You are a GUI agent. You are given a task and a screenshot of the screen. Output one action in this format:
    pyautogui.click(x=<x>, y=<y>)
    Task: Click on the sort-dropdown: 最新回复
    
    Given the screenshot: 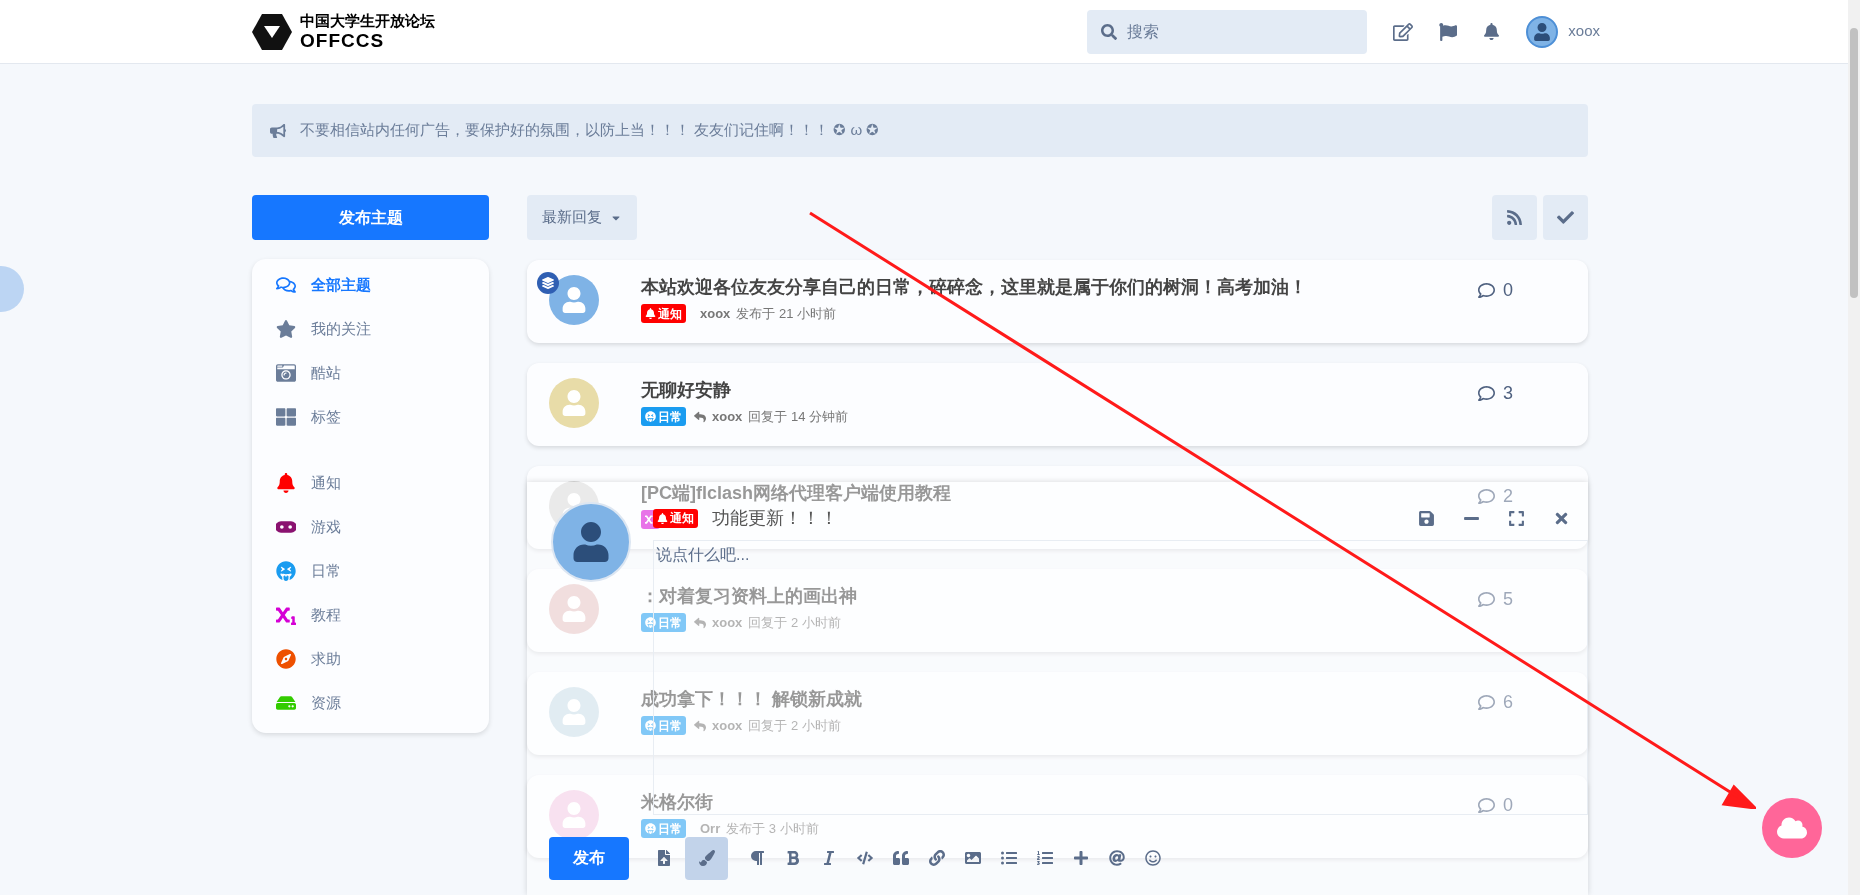 What is the action you would take?
    pyautogui.click(x=582, y=217)
    